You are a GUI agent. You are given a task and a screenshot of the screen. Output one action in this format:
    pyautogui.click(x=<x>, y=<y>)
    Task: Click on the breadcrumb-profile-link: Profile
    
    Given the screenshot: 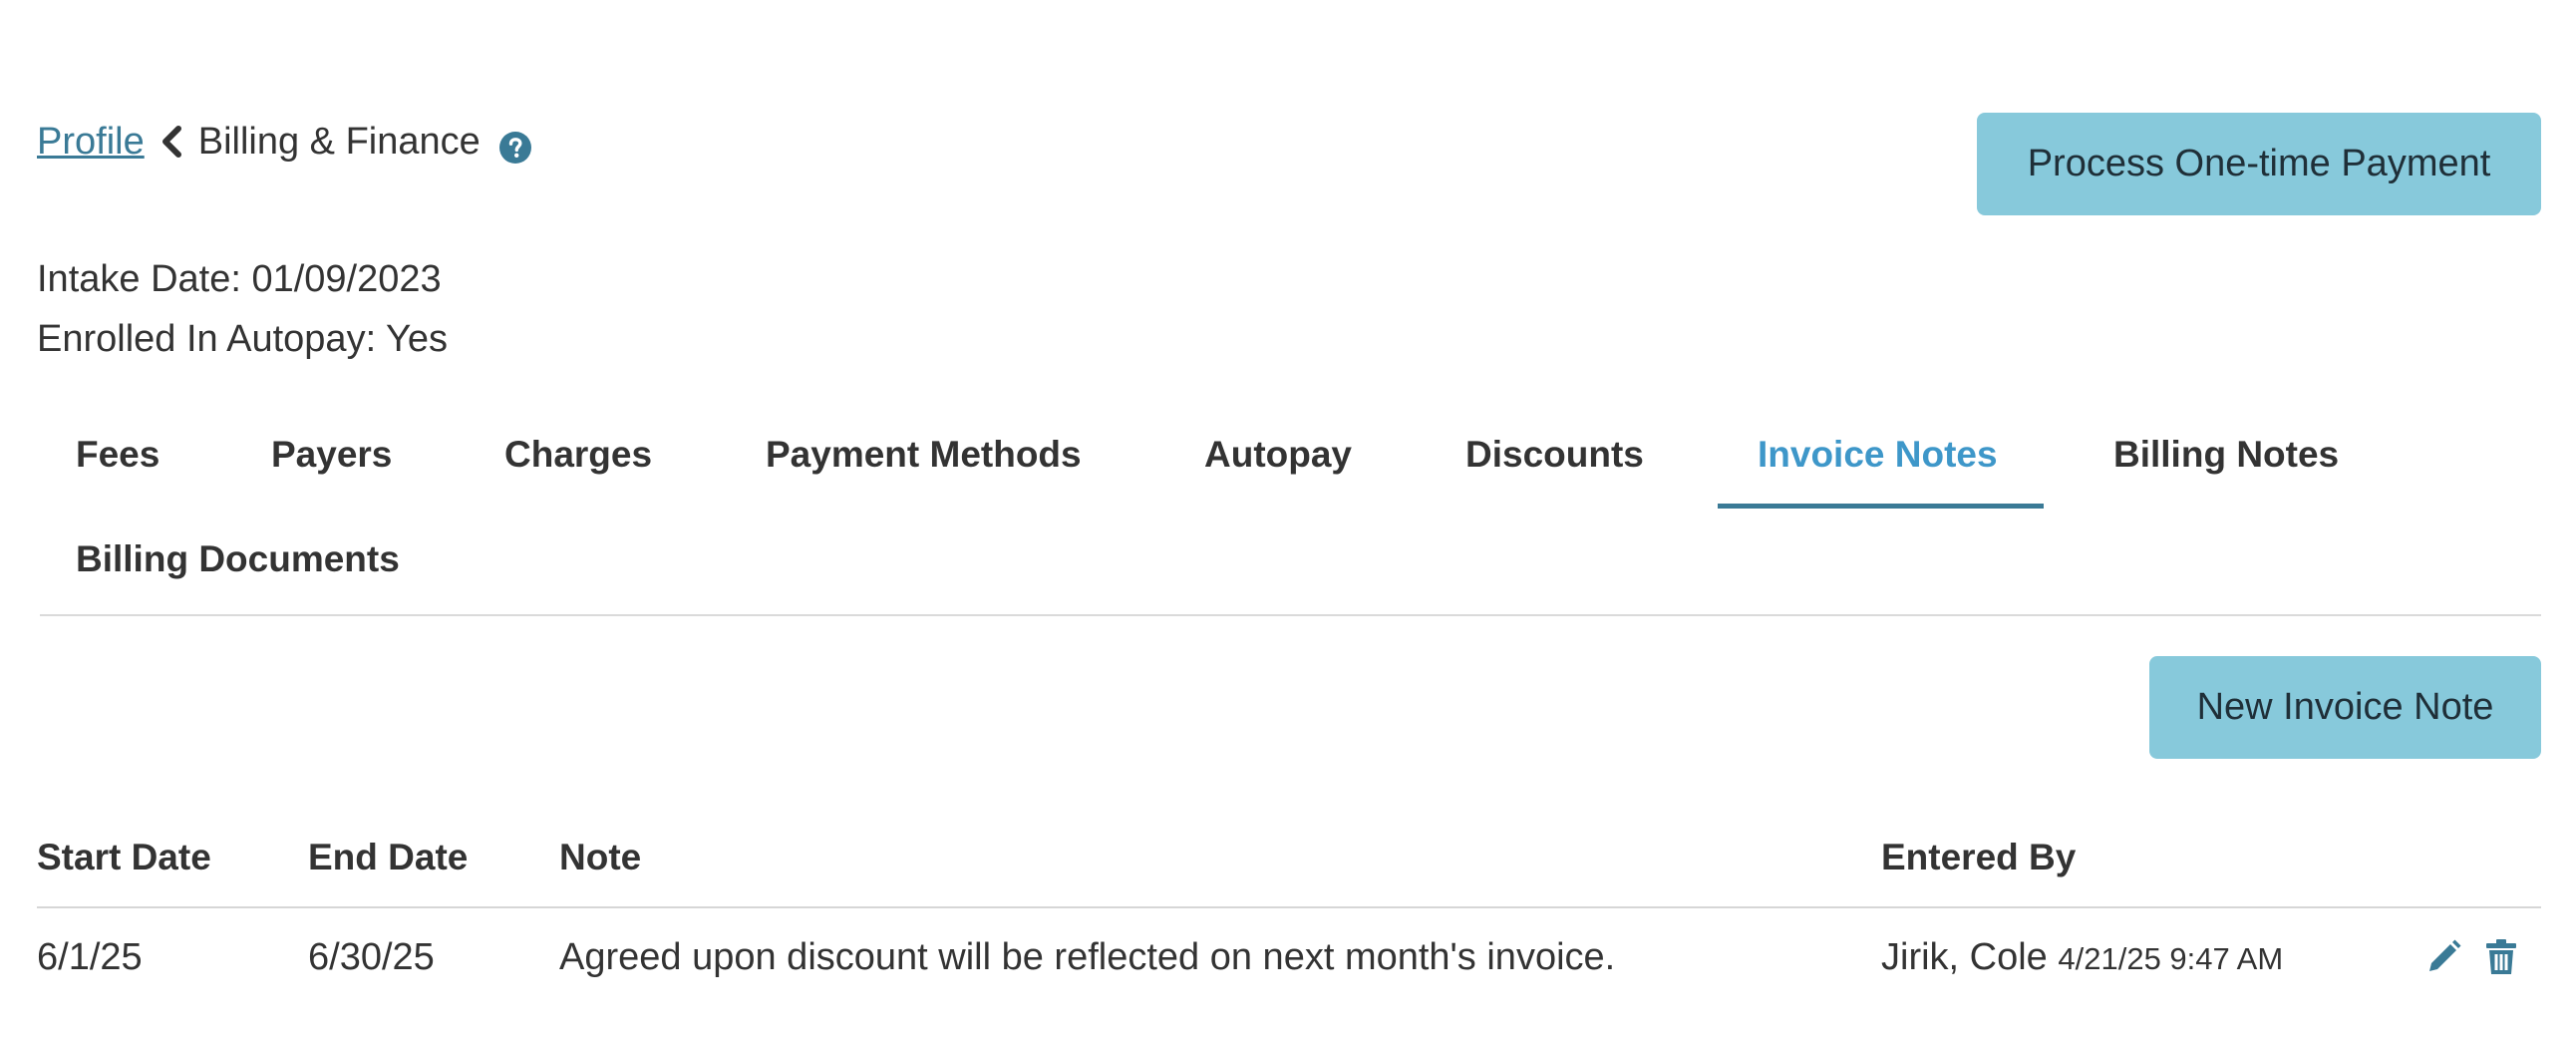 What is the action you would take?
    pyautogui.click(x=91, y=142)
    